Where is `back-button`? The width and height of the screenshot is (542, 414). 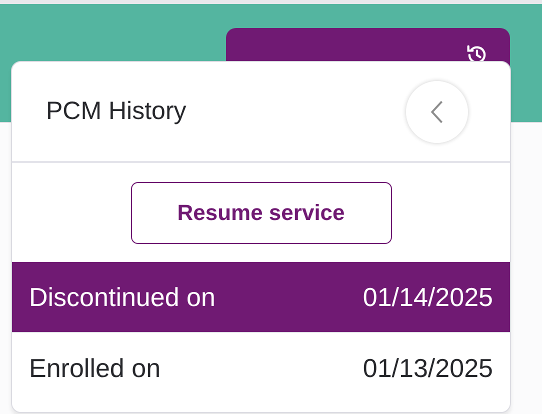
back-button is located at coordinates (437, 111).